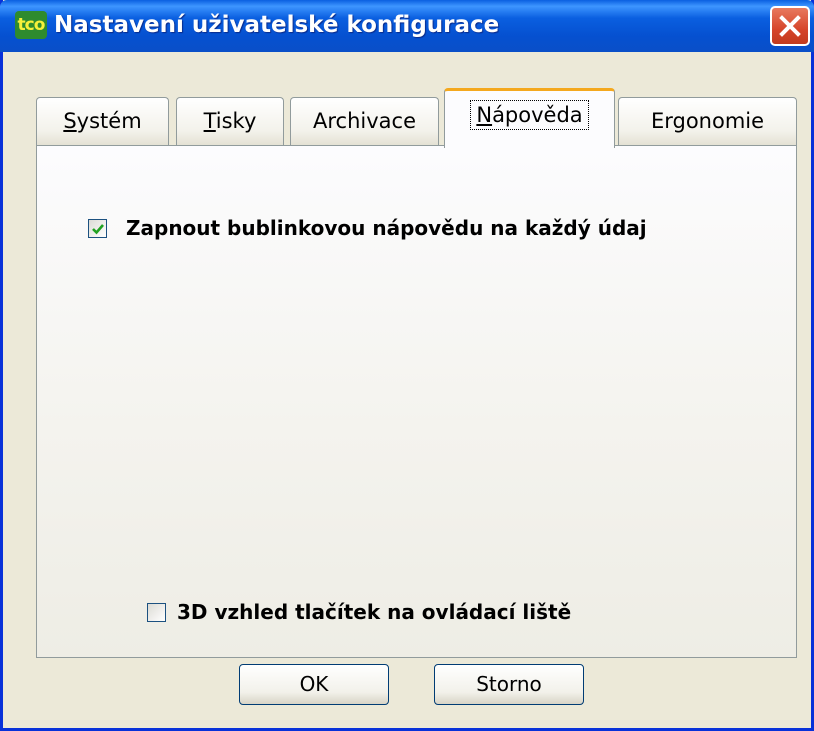 The width and height of the screenshot is (814, 731). What do you see at coordinates (374, 612) in the screenshot?
I see `toolbar-3d-label: 3D vzhled tlačítek na ovládací liště` at bounding box center [374, 612].